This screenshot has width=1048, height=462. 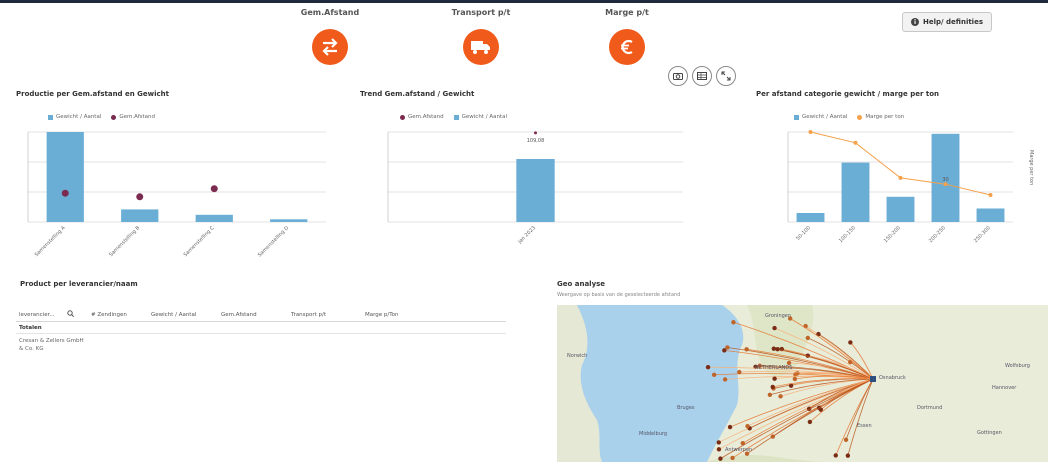 I want to click on map-label: Groningen, so click(x=778, y=316).